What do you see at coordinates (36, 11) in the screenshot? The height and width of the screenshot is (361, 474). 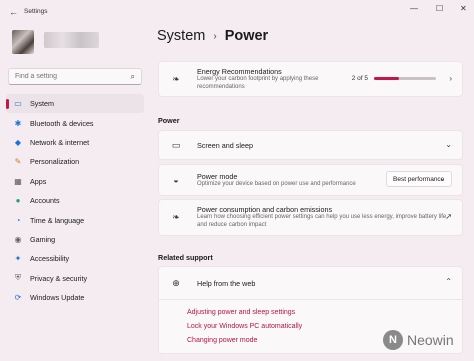 I see `window-title: Settings` at bounding box center [36, 11].